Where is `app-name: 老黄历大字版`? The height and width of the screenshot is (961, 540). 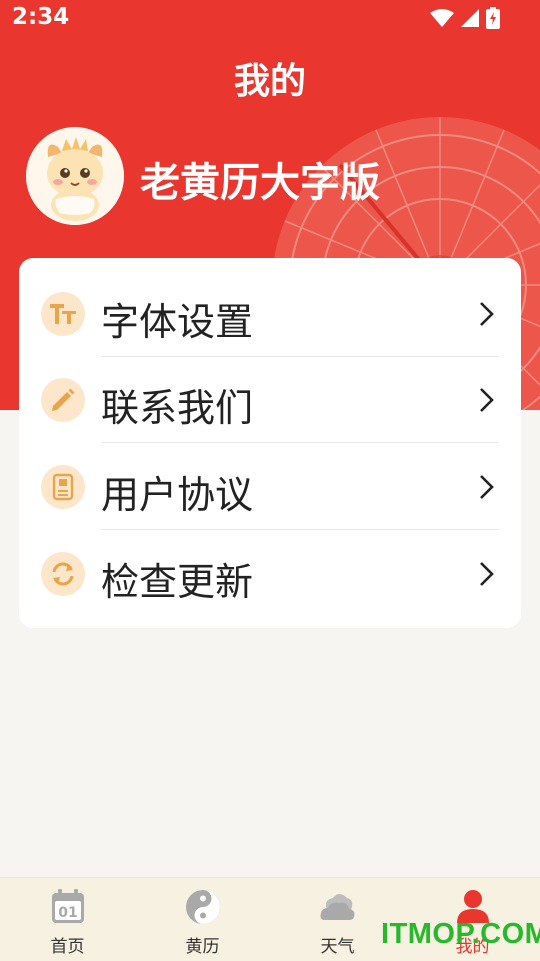
app-name: 老黄历大字版 is located at coordinates (260, 183).